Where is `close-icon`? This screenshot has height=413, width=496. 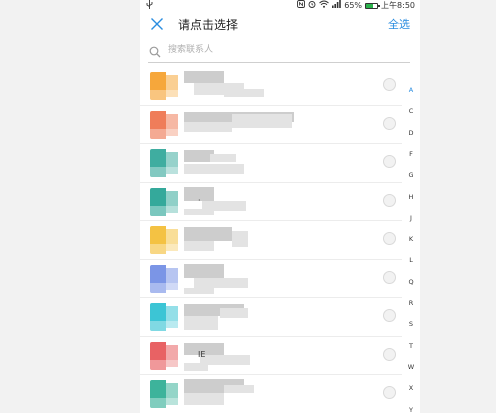
close-icon is located at coordinates (157, 25).